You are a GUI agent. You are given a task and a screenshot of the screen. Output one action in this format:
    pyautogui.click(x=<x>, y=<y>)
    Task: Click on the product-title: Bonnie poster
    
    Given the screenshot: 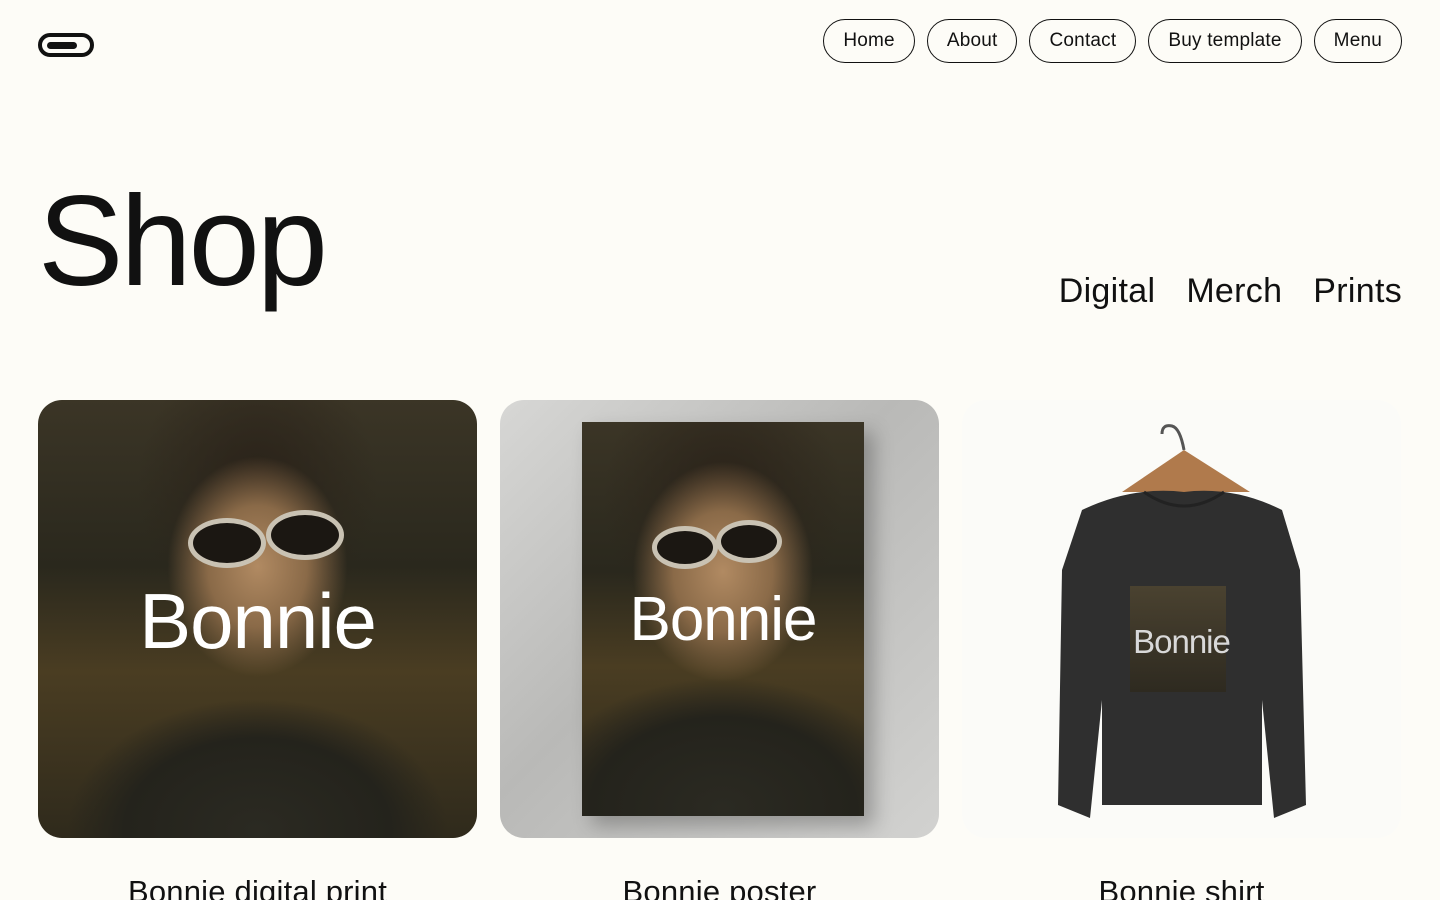 What is the action you would take?
    pyautogui.click(x=719, y=887)
    